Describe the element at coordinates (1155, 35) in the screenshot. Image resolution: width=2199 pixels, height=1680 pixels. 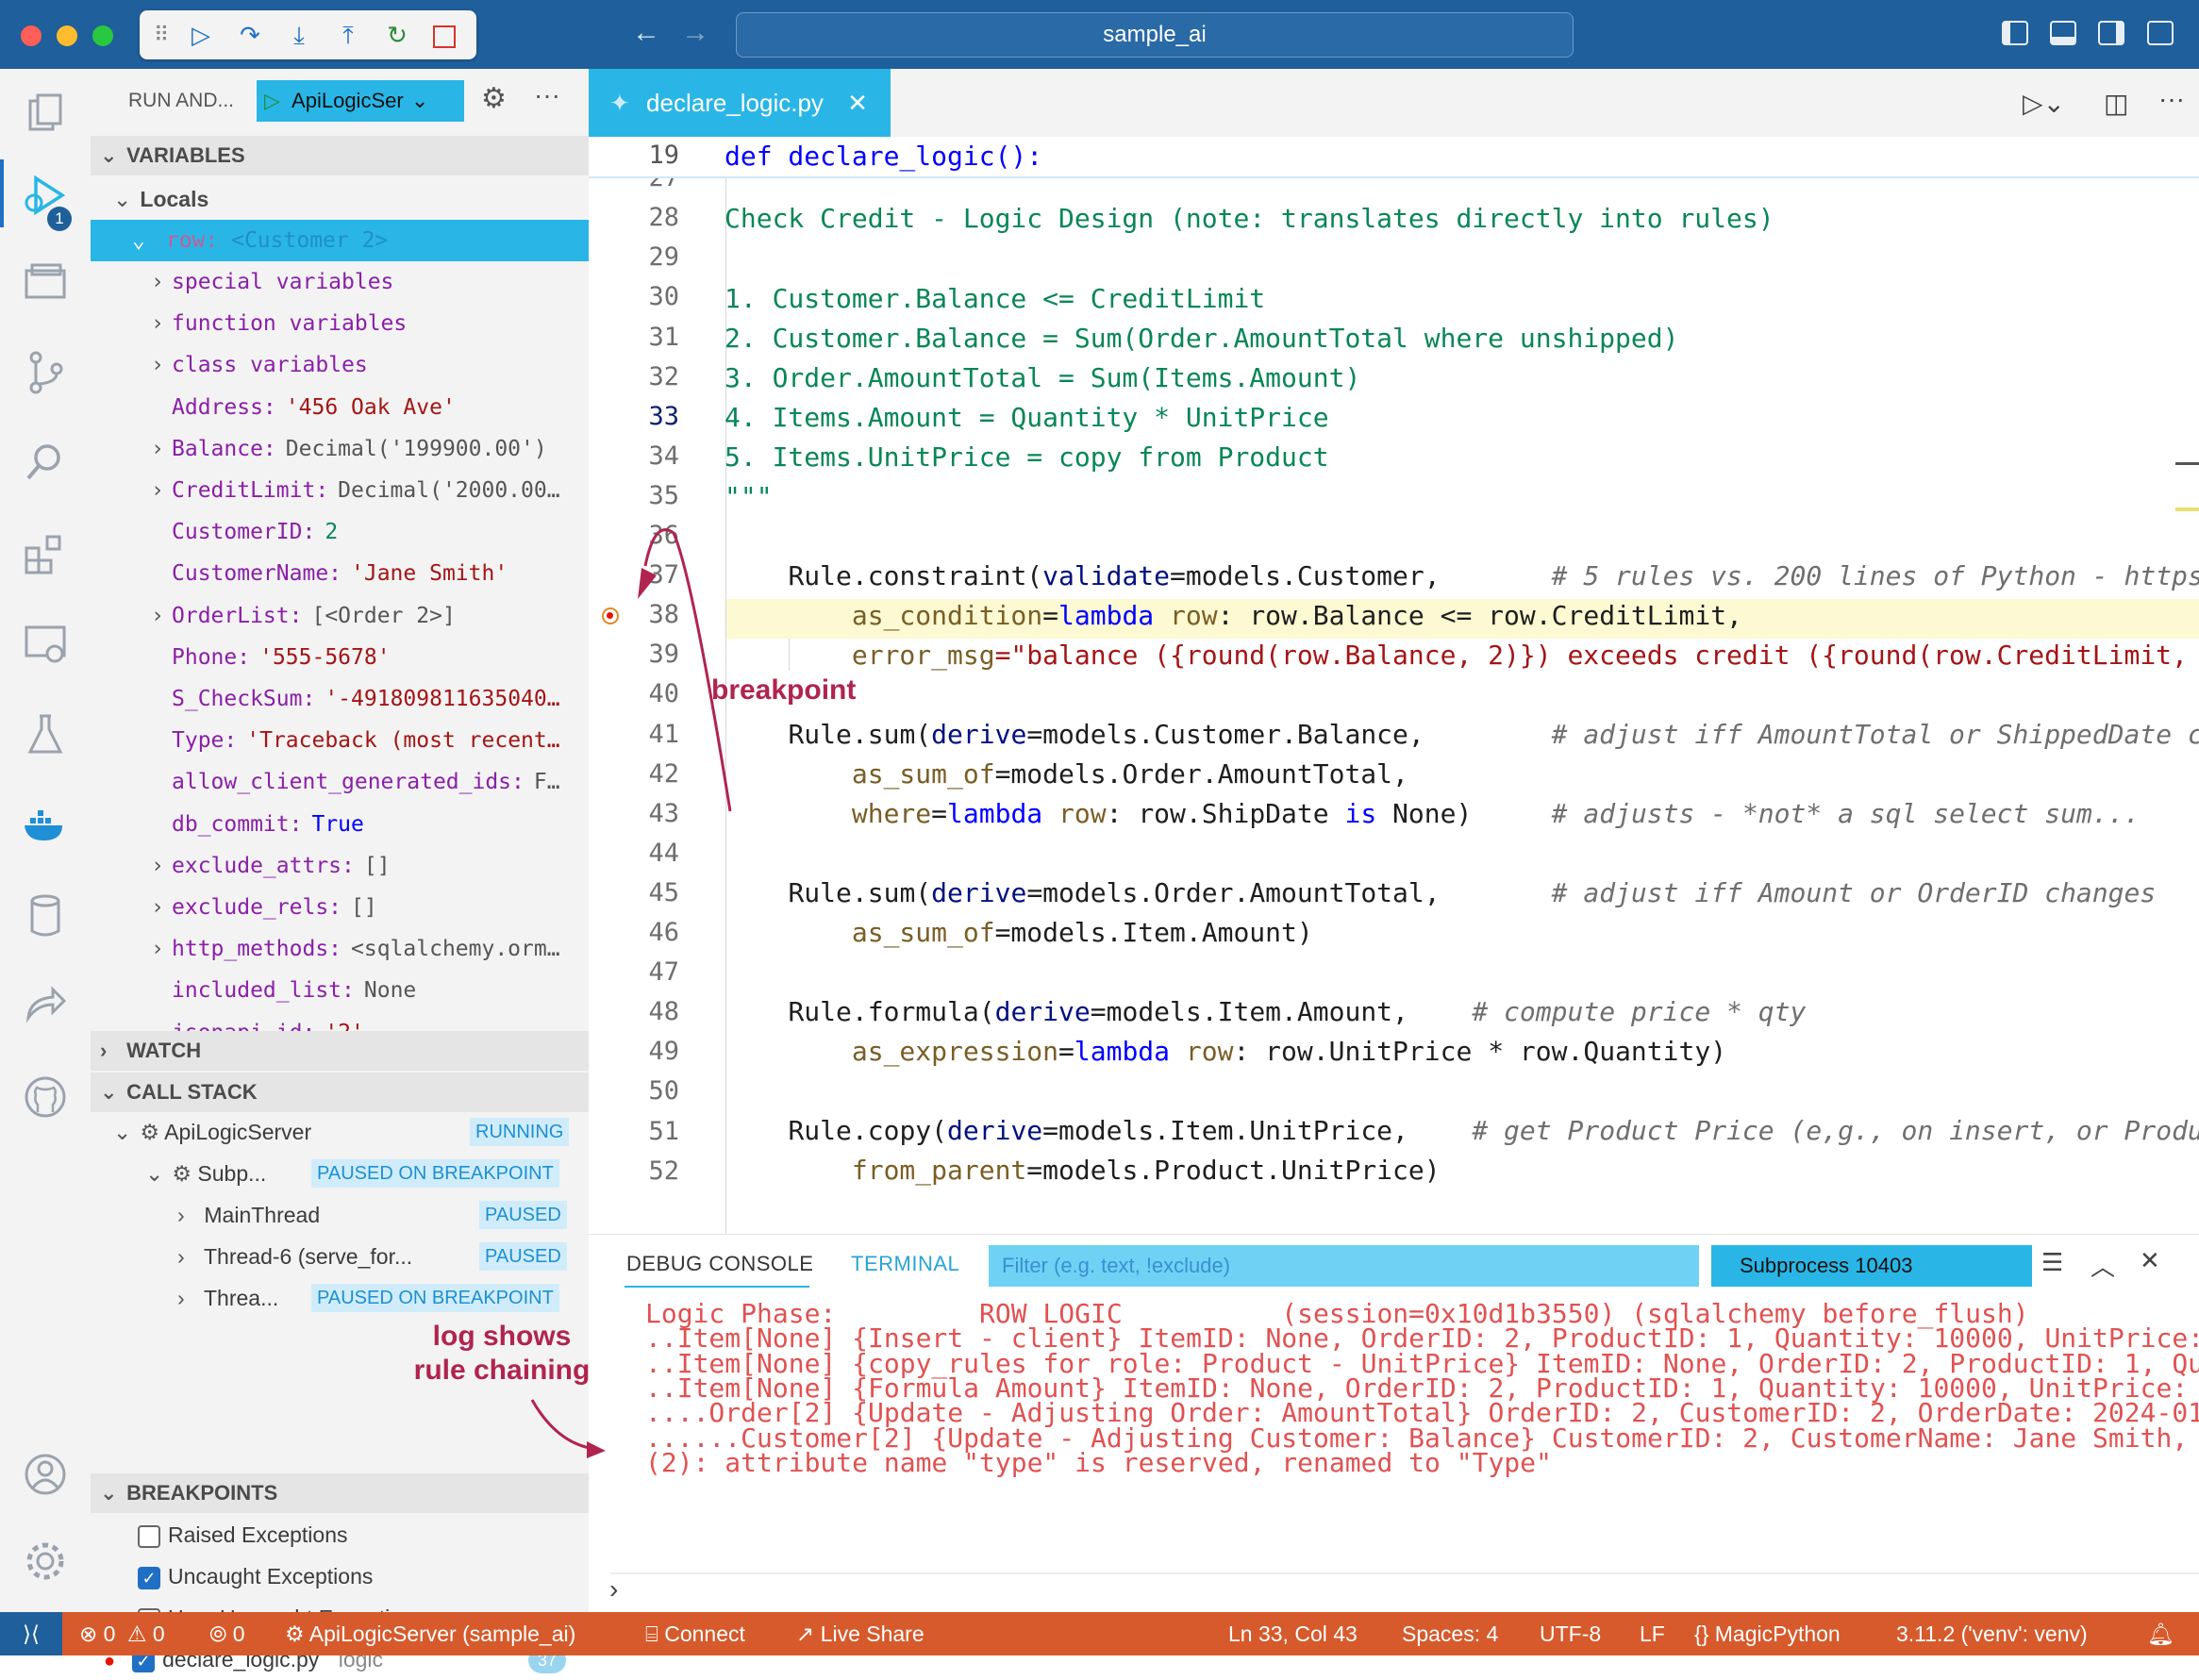
I see `command-center-search: sample_ai` at that location.